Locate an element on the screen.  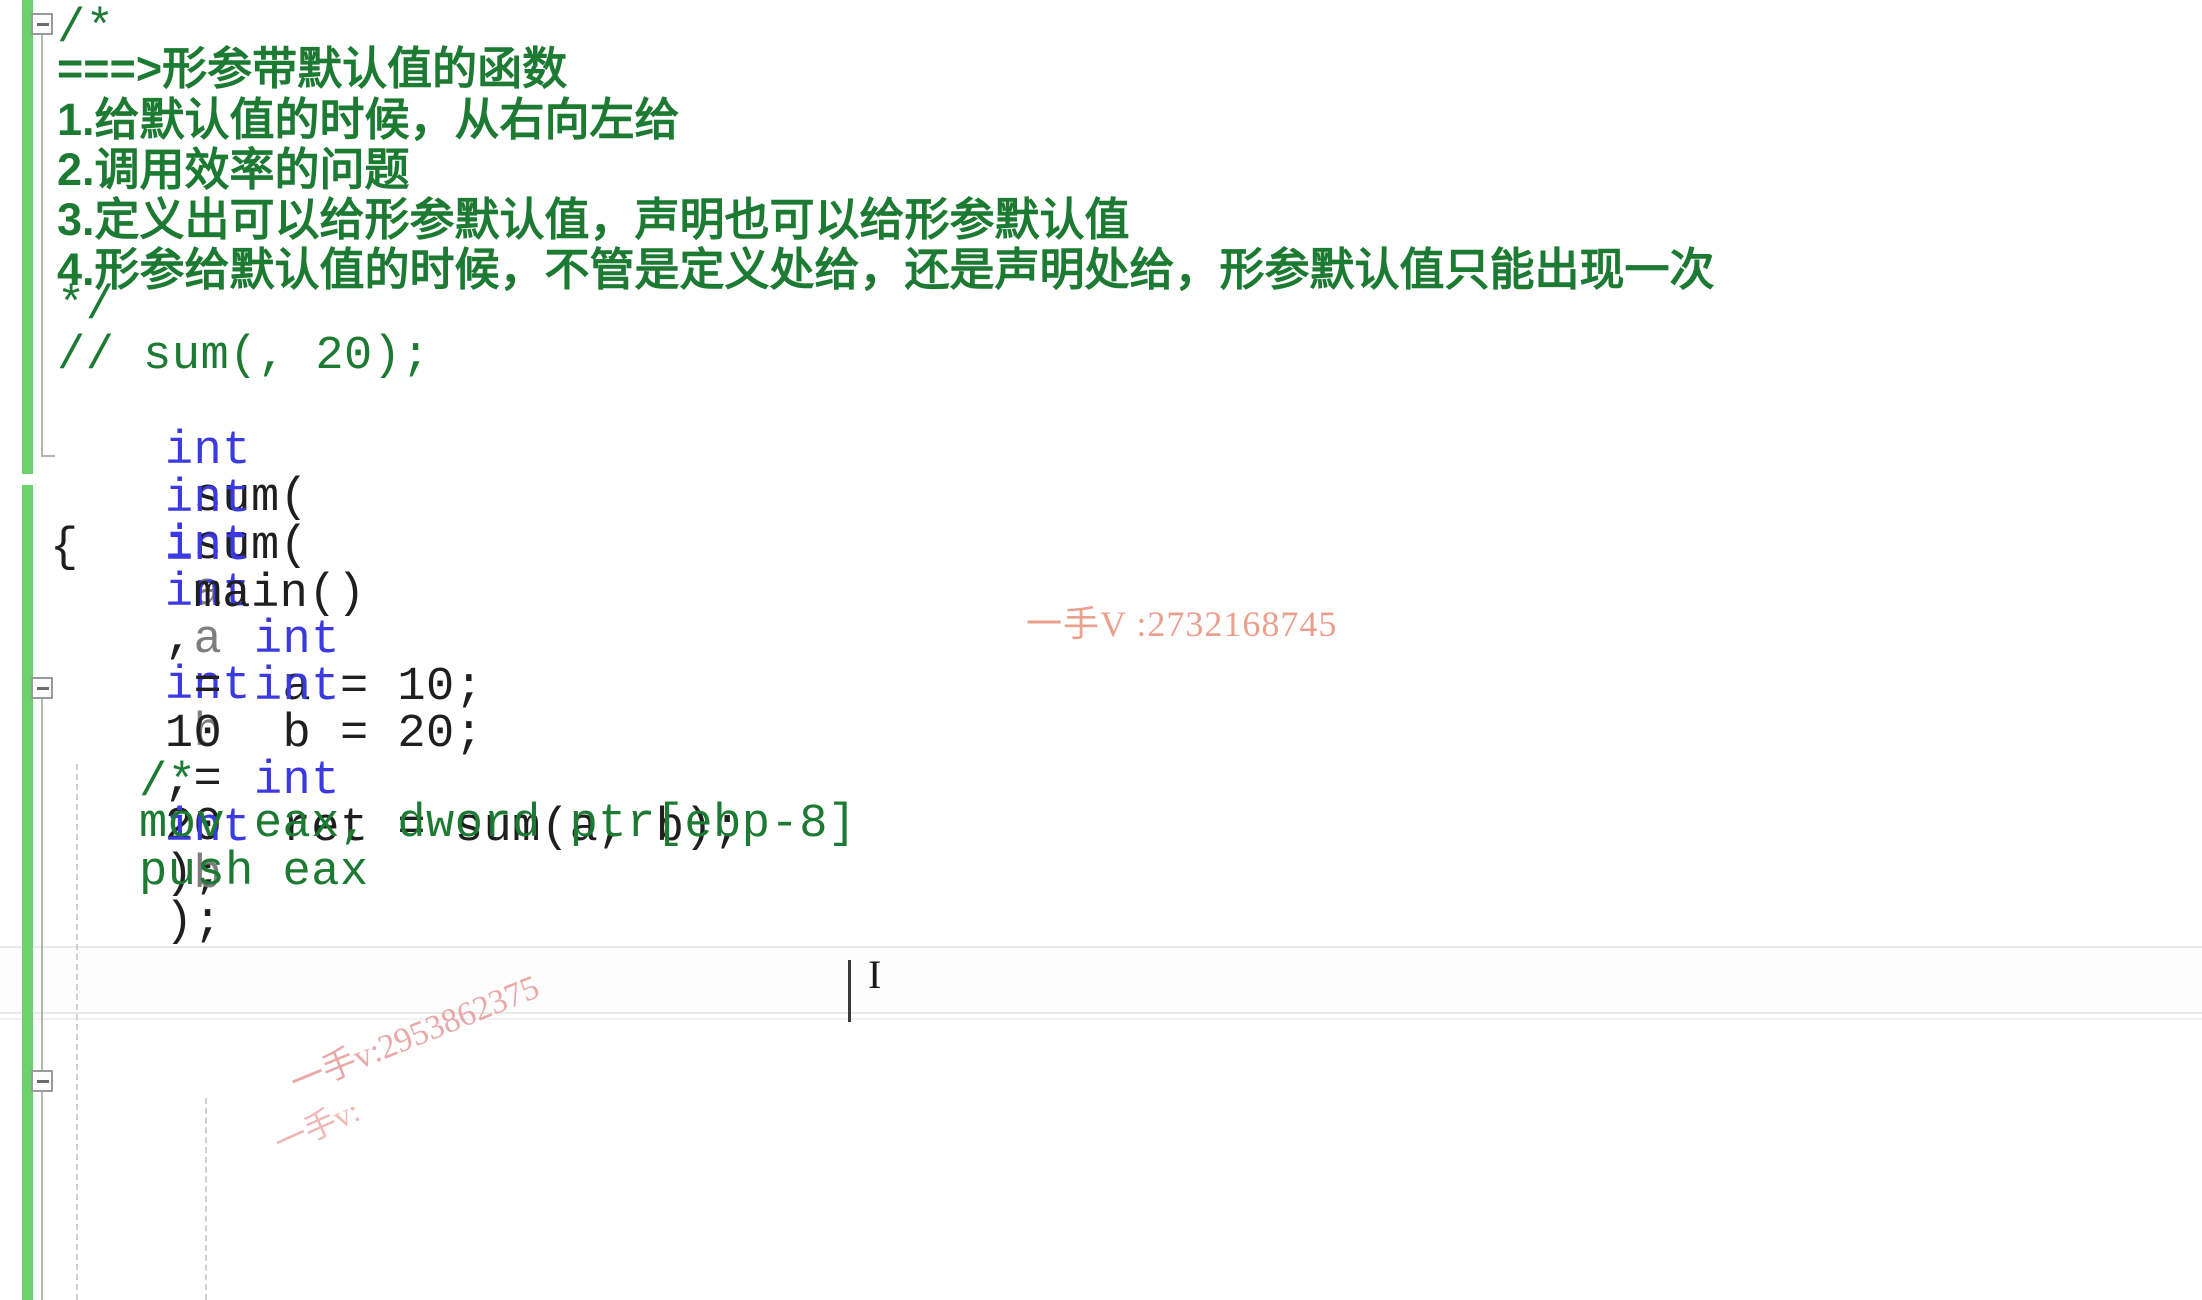
code-line-4: 2.调用效率的问题 is located at coordinates (233, 169).